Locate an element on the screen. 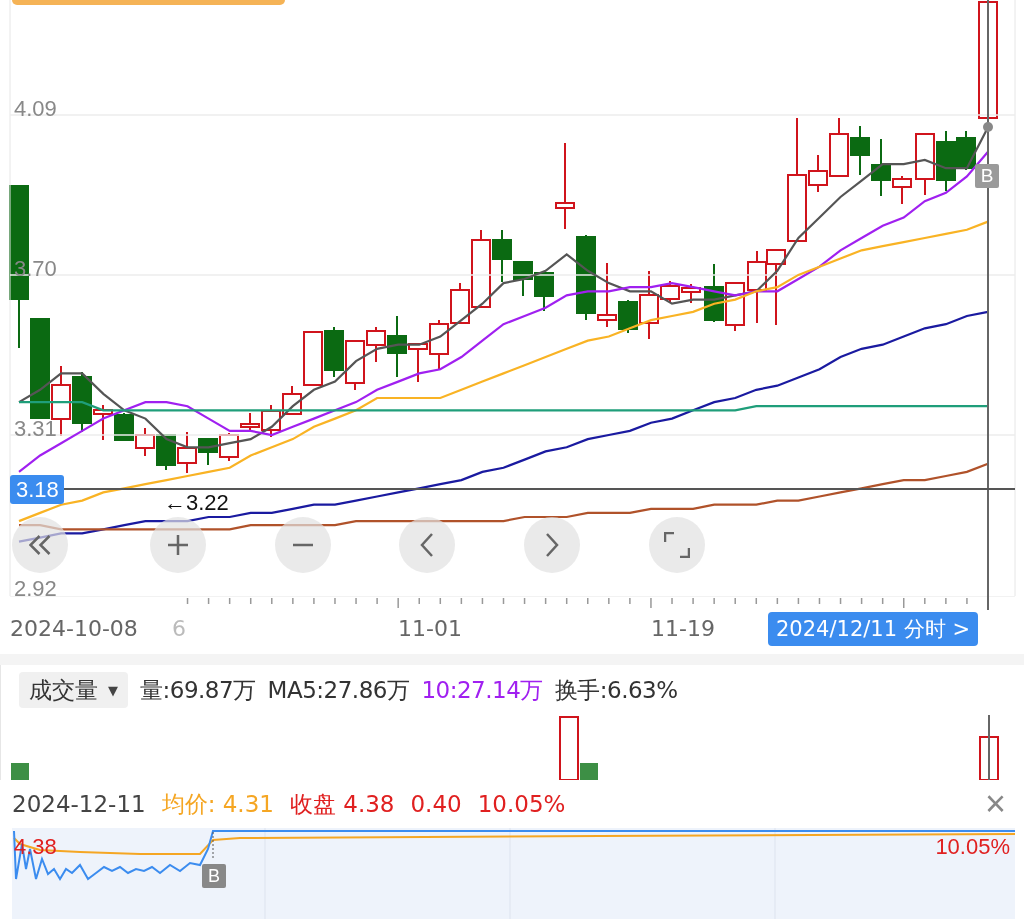 Image resolution: width=1024 pixels, height=919 pixels. date-label: 2024-12-11 is located at coordinates (79, 804).